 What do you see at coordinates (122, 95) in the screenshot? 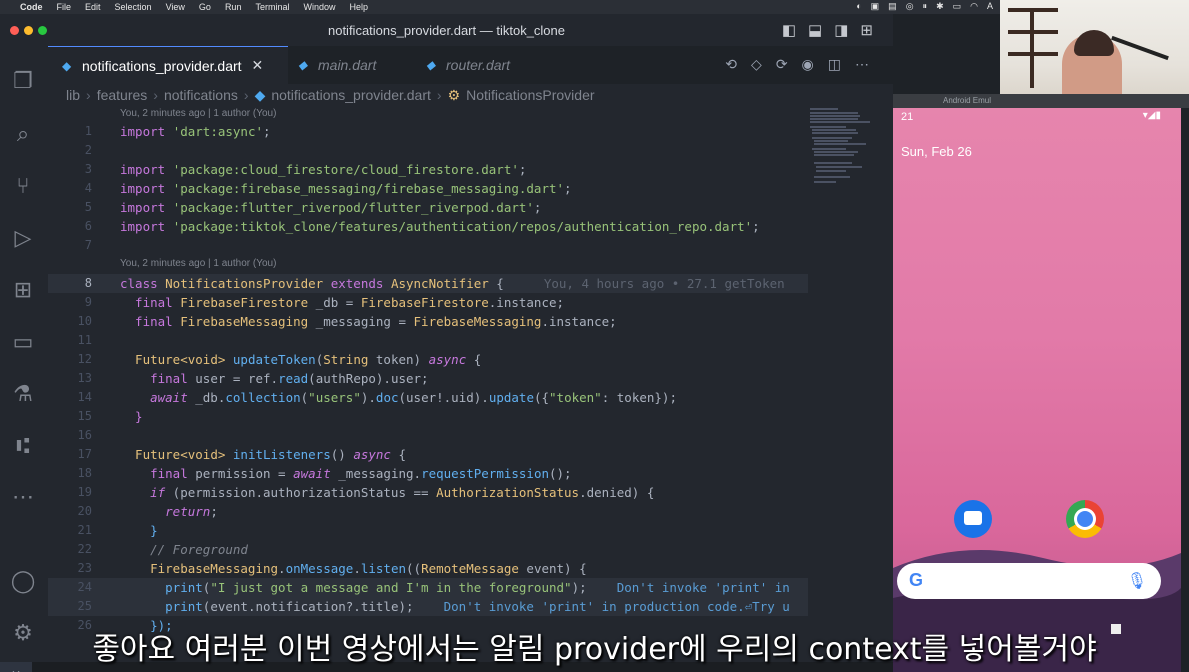
I see `breadcrumb-item: features` at bounding box center [122, 95].